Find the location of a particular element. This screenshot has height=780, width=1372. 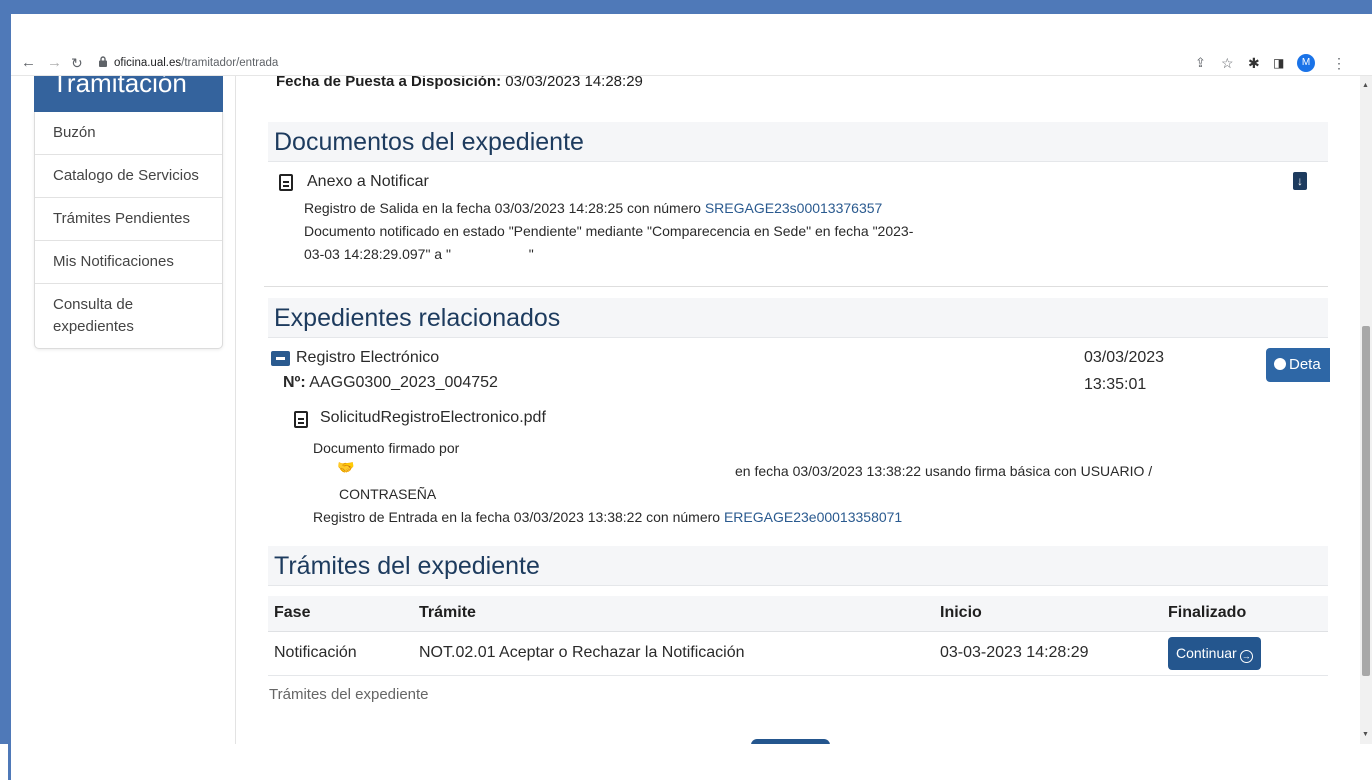

extensions-puzzle-icon: ✱ is located at coordinates (1254, 63).